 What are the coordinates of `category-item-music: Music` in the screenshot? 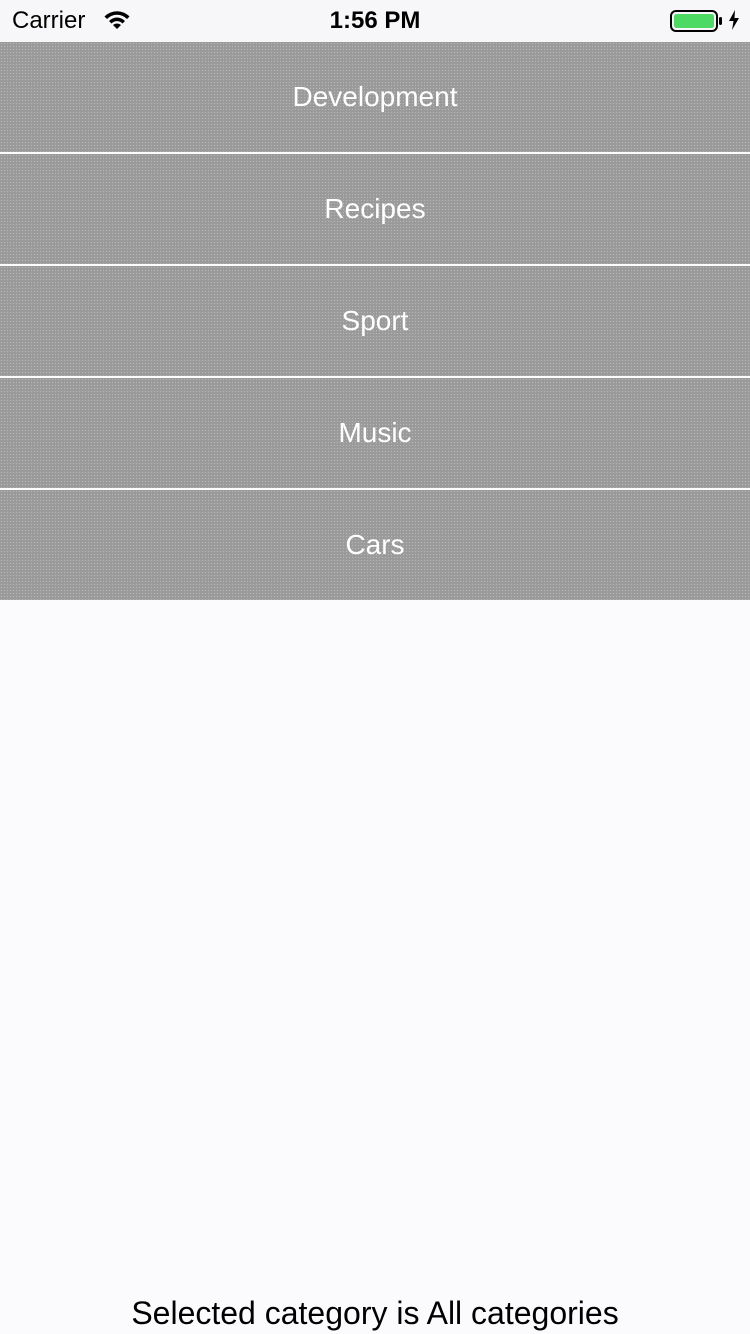 It's located at (375, 434).